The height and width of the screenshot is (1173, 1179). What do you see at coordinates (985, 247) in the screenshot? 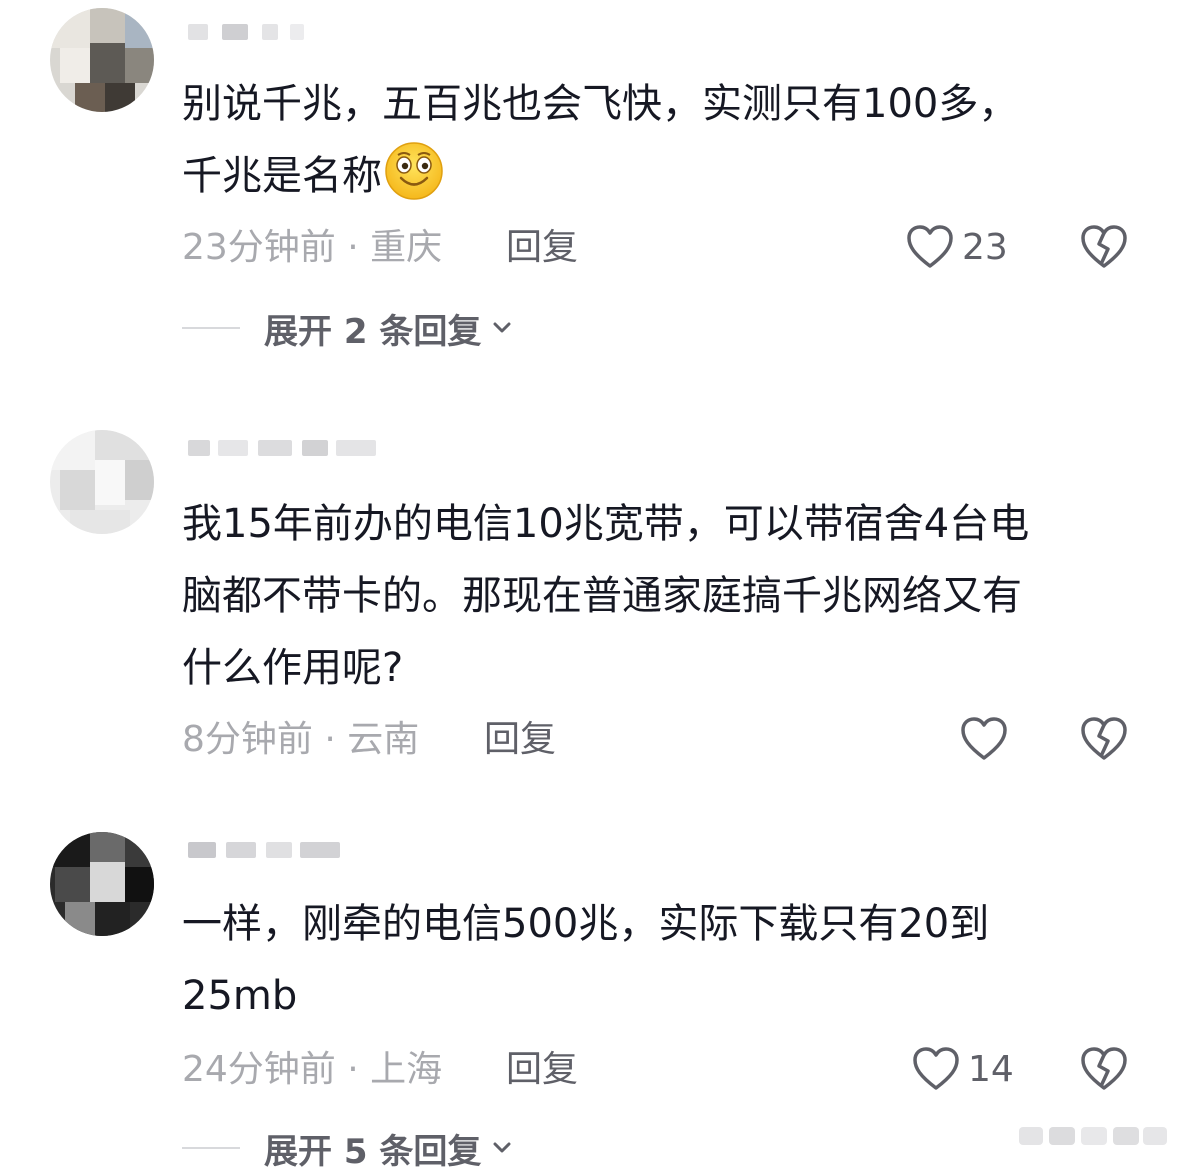
I see `like-count: 23` at bounding box center [985, 247].